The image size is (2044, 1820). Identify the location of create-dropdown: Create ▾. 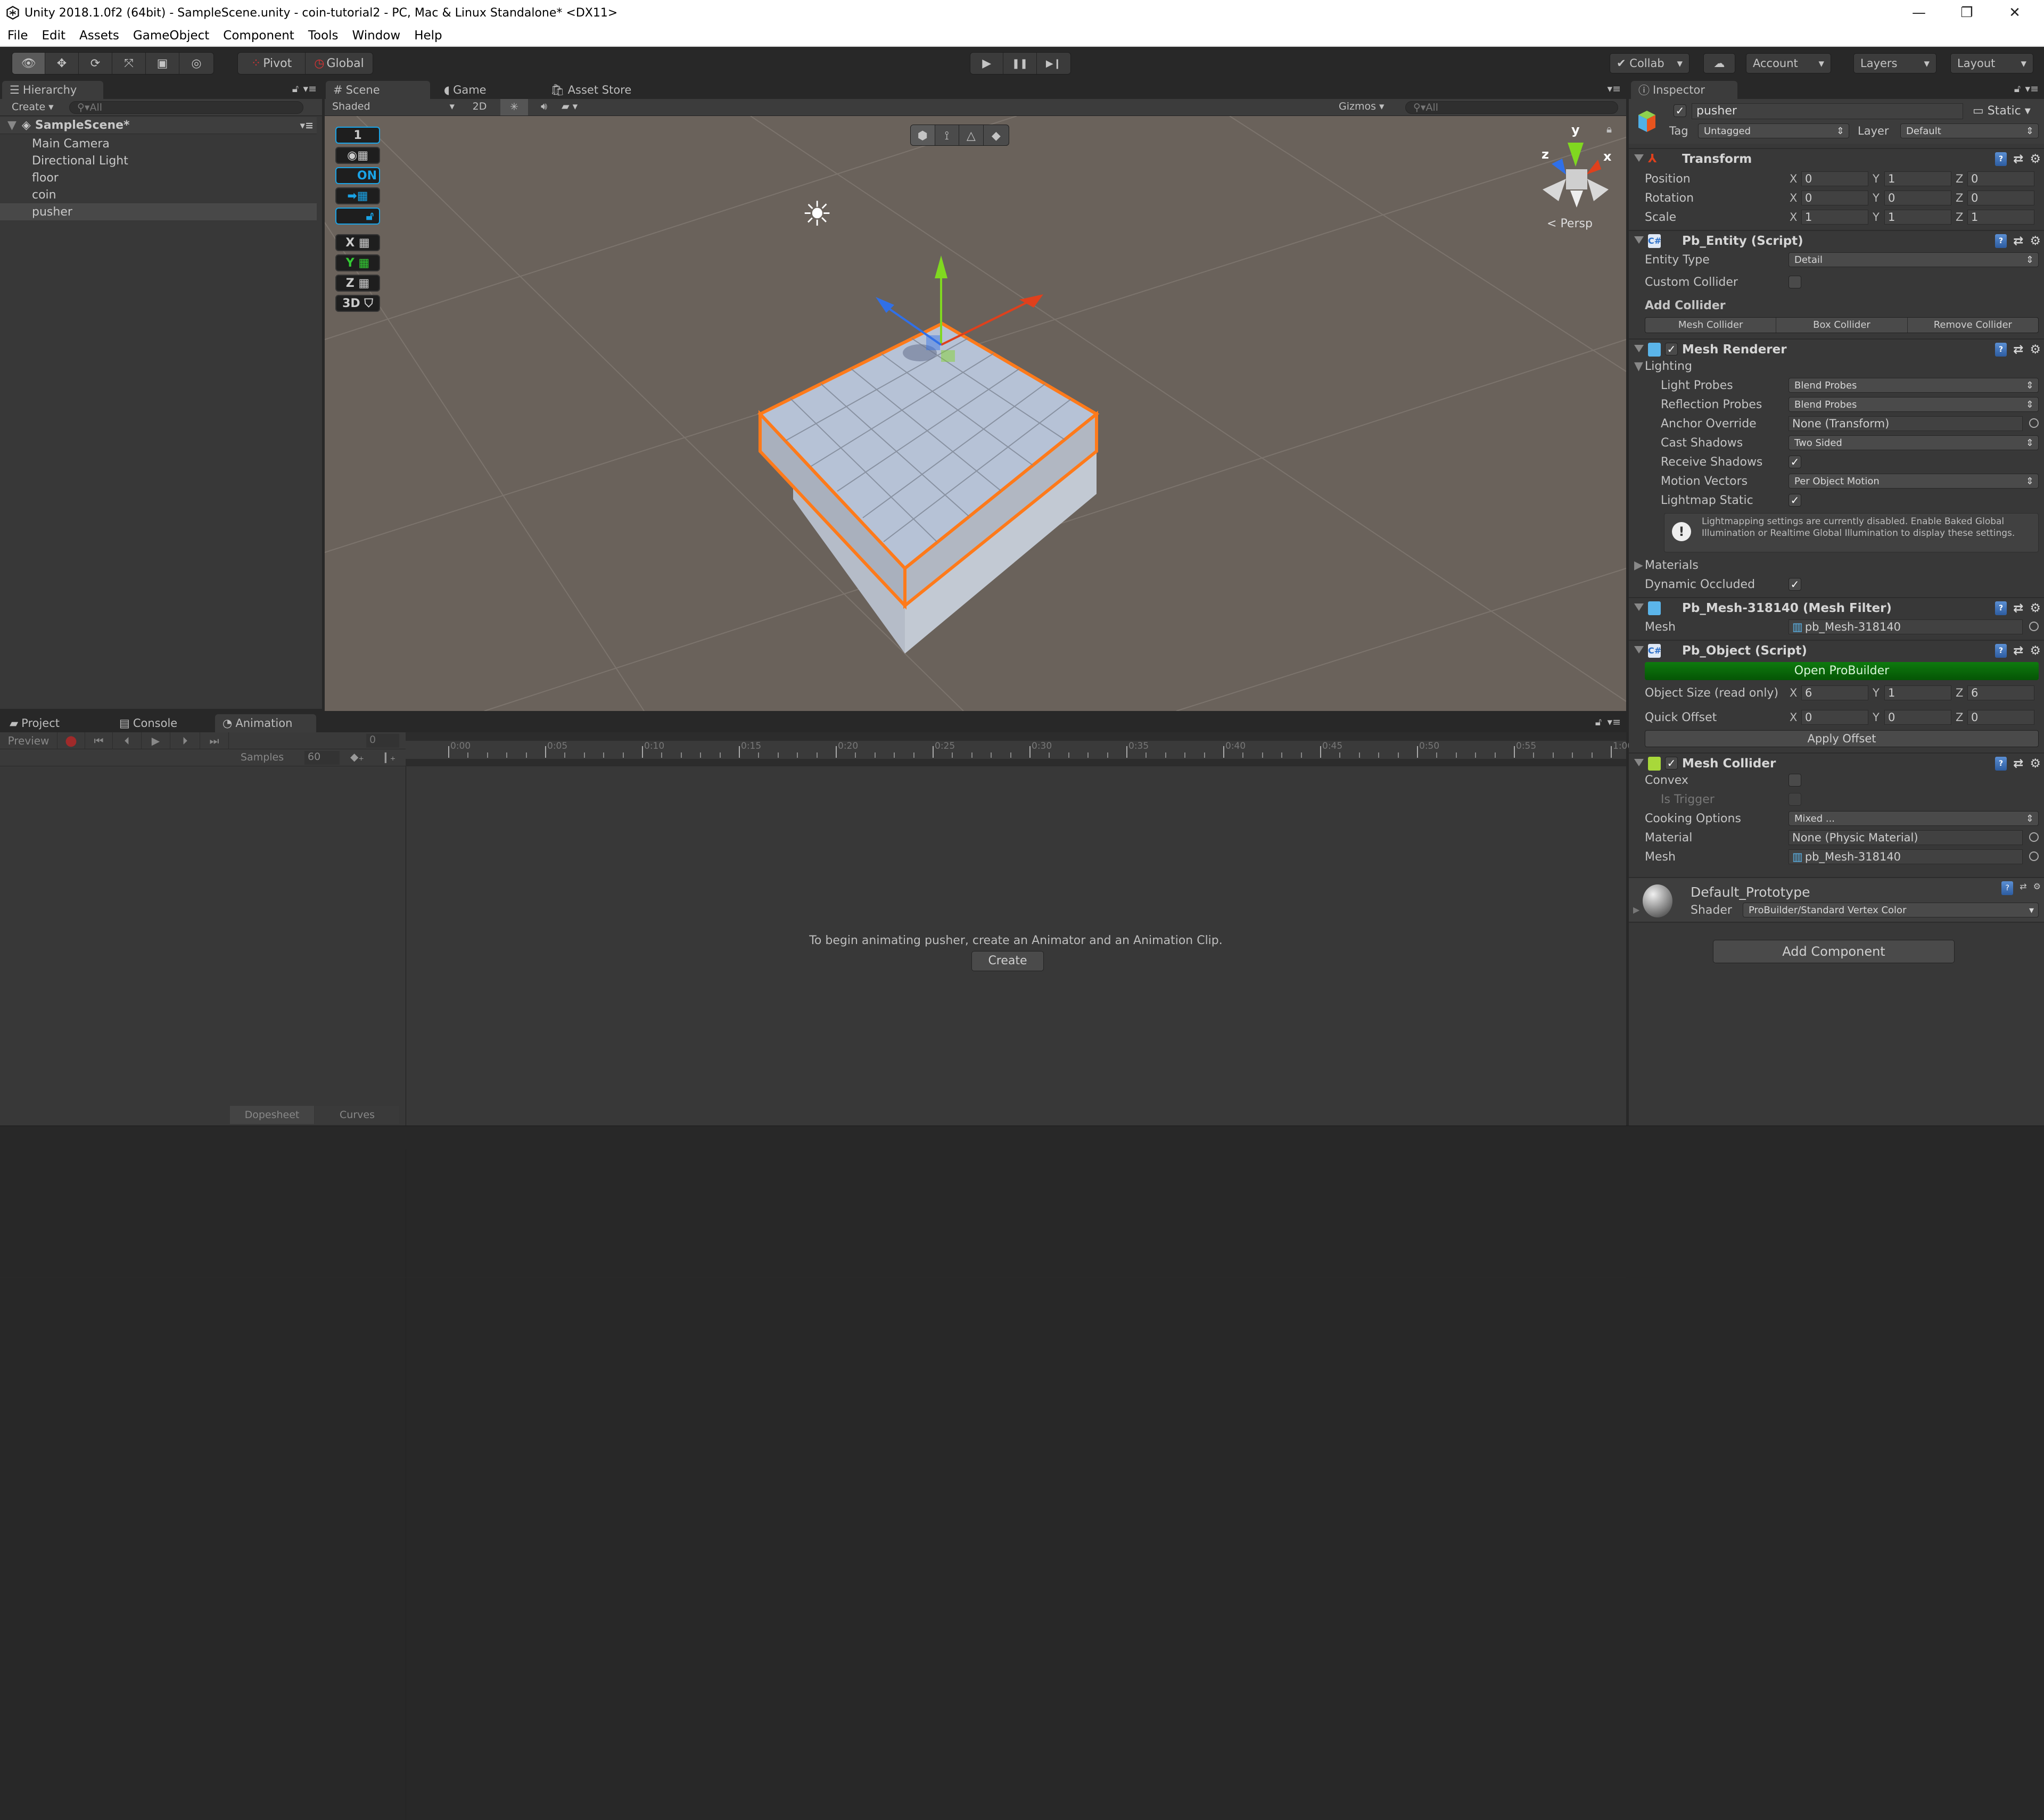
(33, 107).